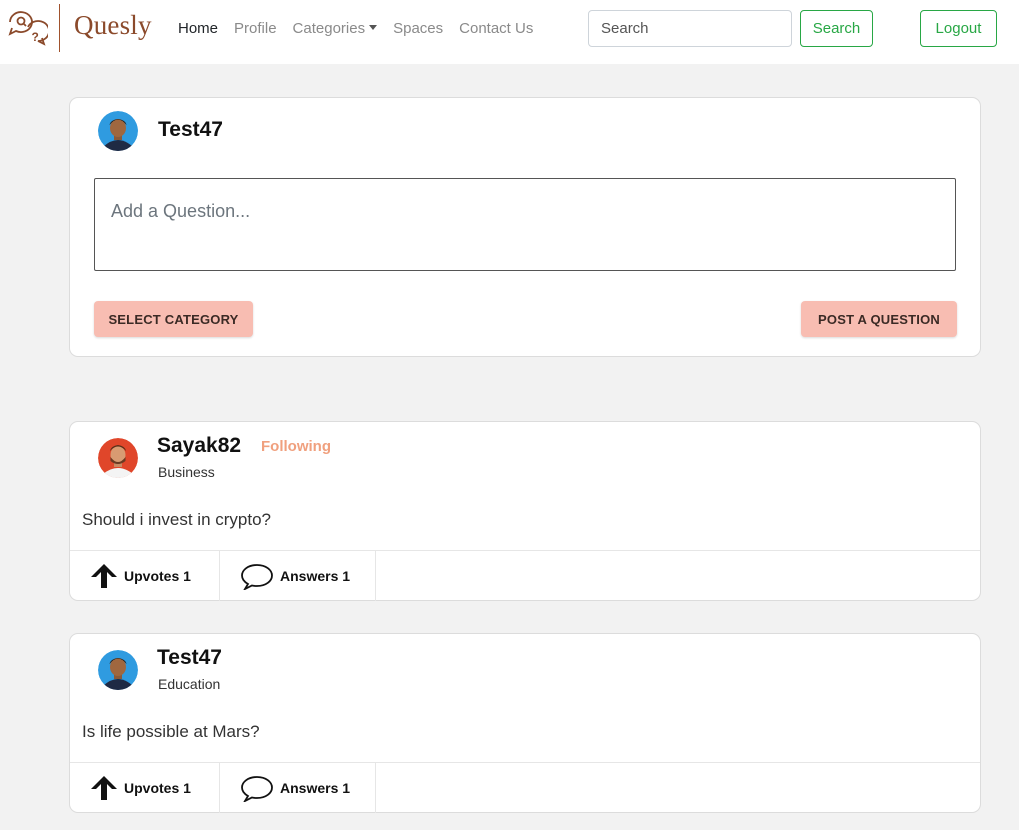  Describe the element at coordinates (198, 28) in the screenshot. I see `nav-link-home: Home` at that location.